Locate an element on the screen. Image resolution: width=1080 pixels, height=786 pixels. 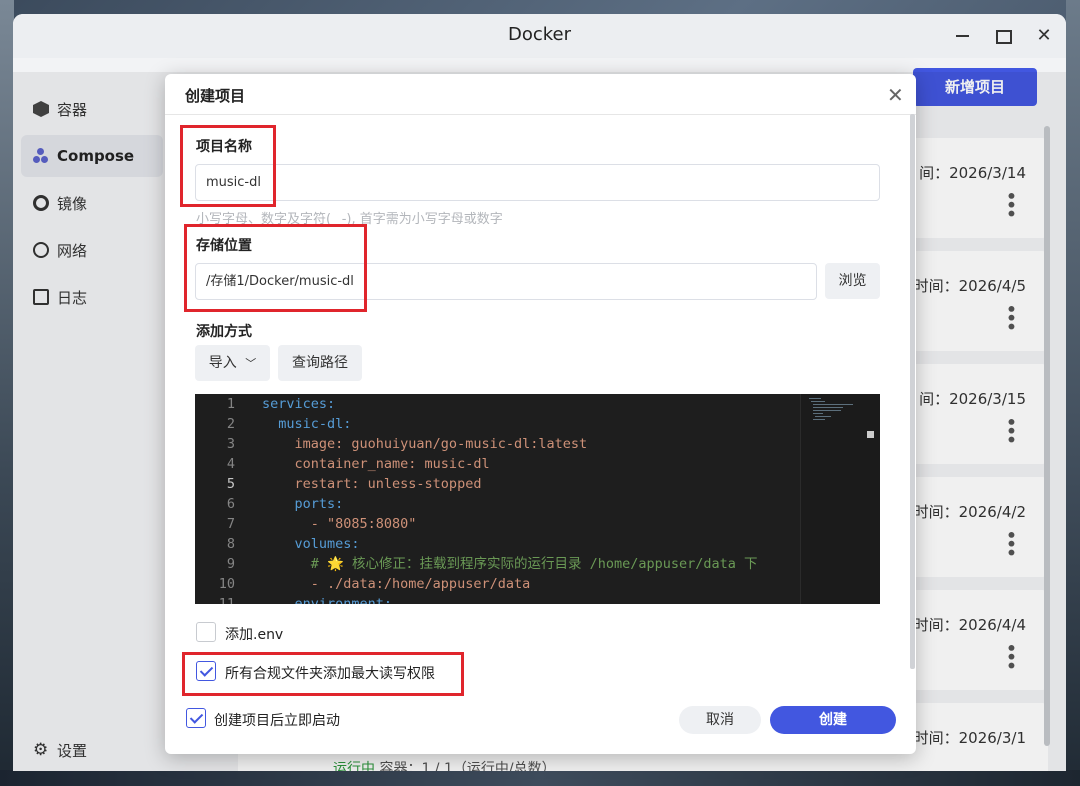
create-button: 创建 is located at coordinates (833, 720).